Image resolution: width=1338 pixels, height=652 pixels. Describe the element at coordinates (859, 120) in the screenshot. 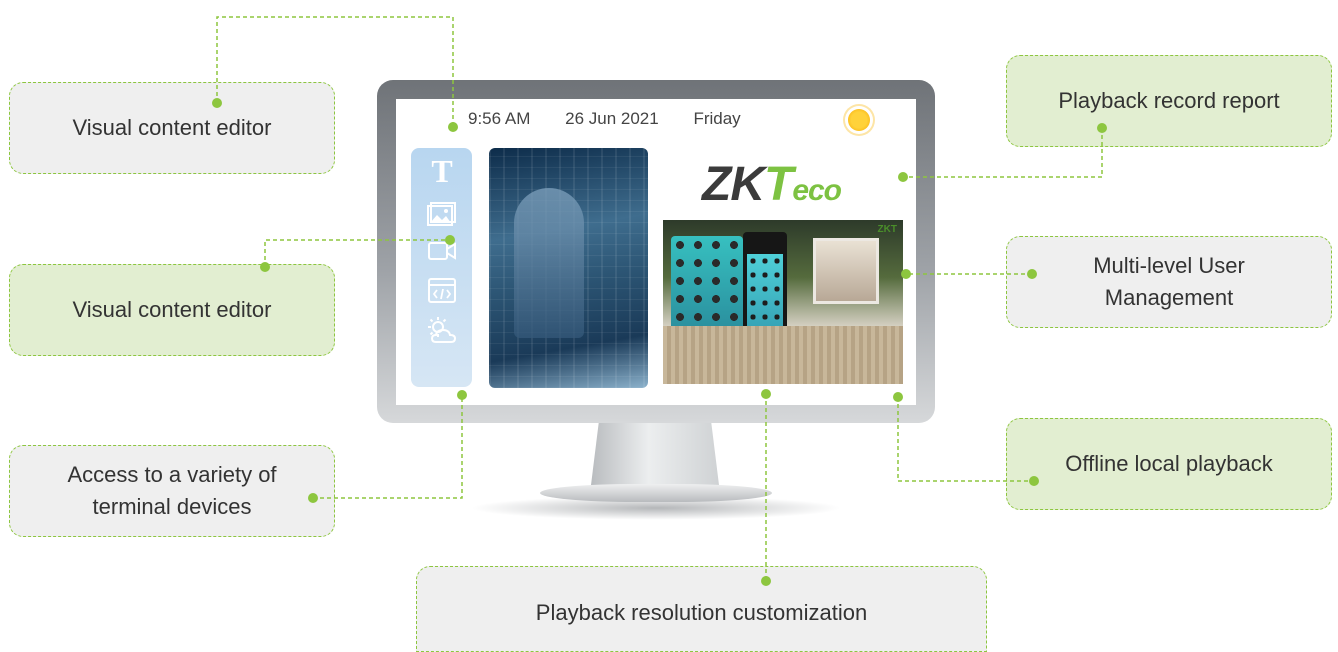

I see `sun-icon` at that location.